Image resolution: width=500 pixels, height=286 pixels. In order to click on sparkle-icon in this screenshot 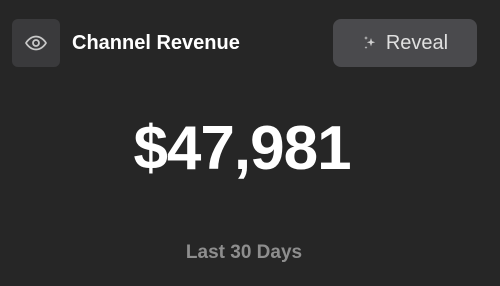, I will do `click(370, 43)`.